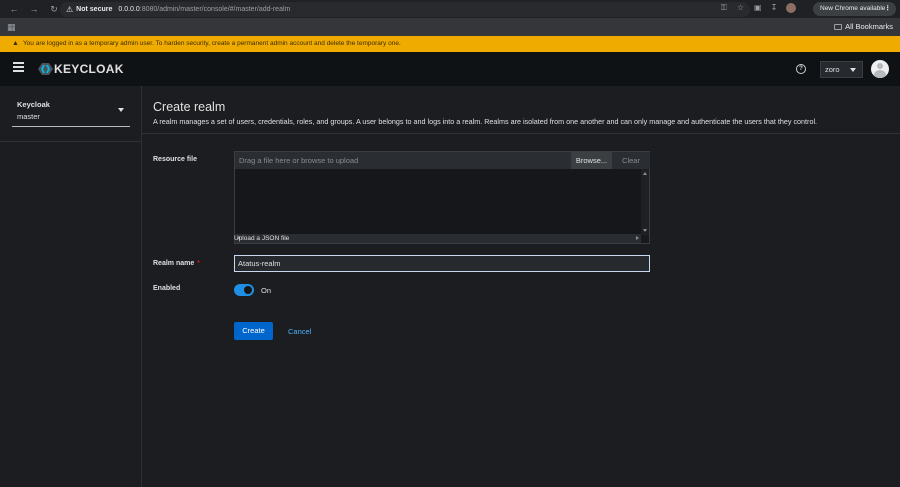  I want to click on user-name: zoro, so click(832, 69).